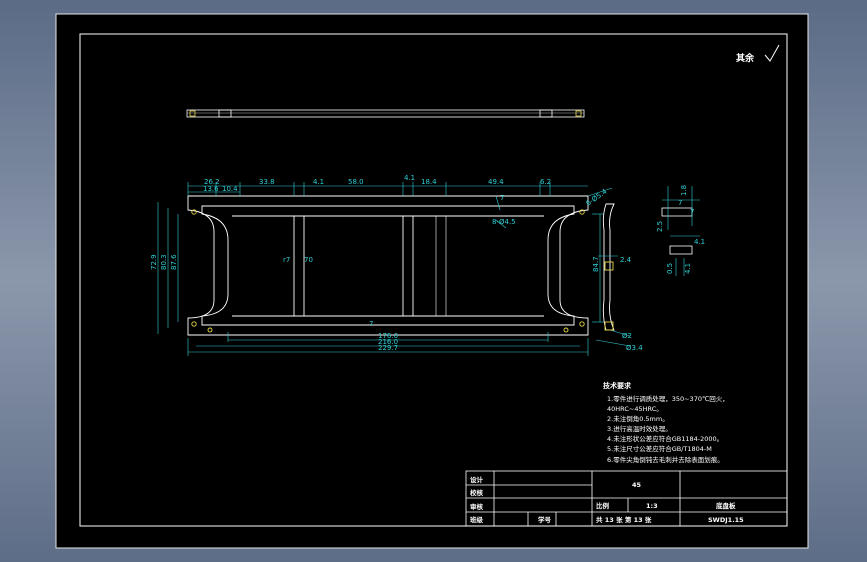 The image size is (867, 562). I want to click on svg-text: 6.2, so click(545, 182).